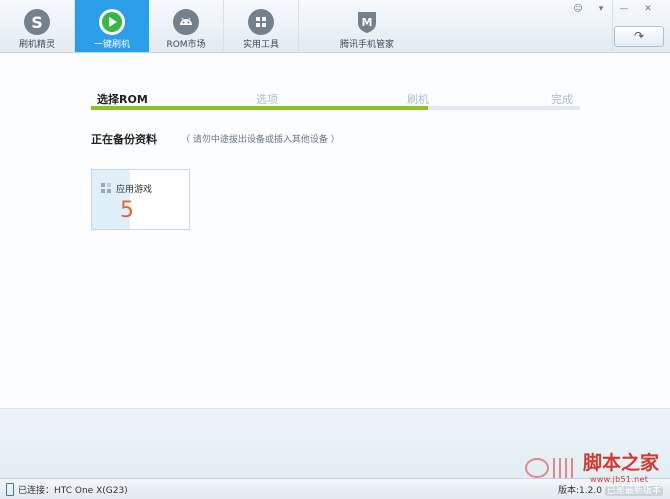 This screenshot has height=499, width=670. Describe the element at coordinates (186, 45) in the screenshot. I see `tab-label: ROM市场` at that location.